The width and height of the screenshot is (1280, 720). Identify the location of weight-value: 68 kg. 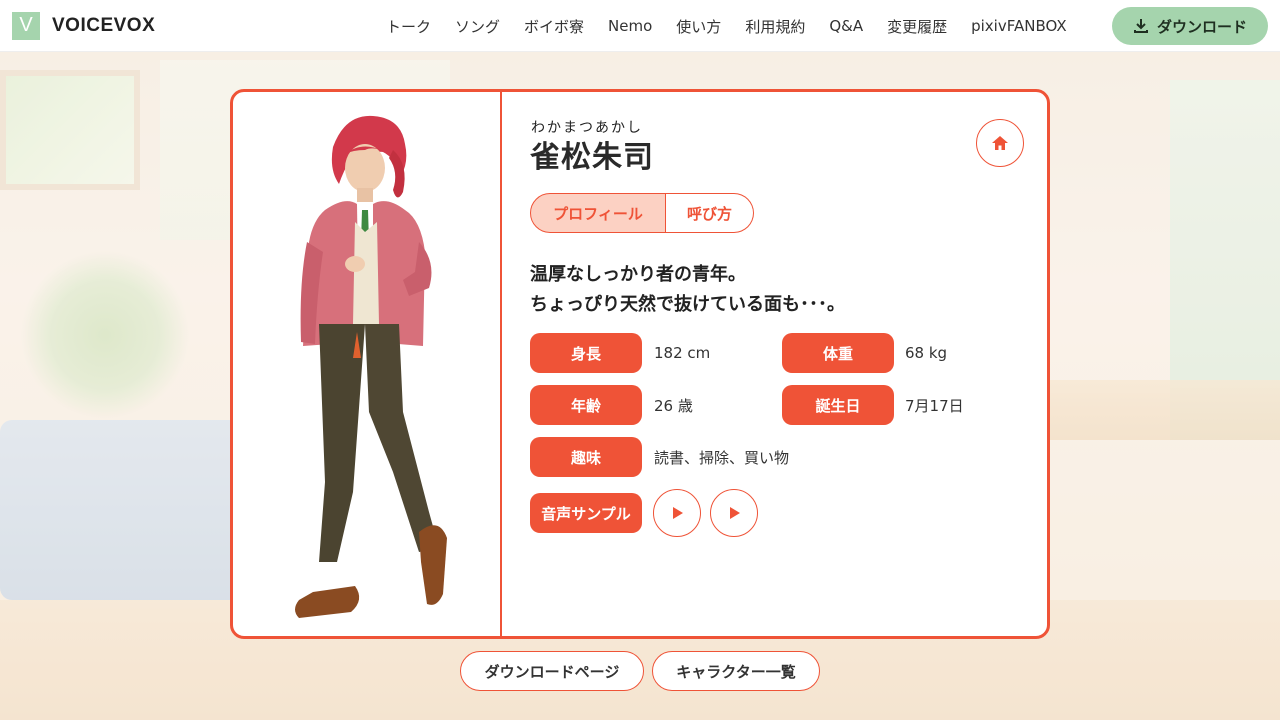
(926, 353).